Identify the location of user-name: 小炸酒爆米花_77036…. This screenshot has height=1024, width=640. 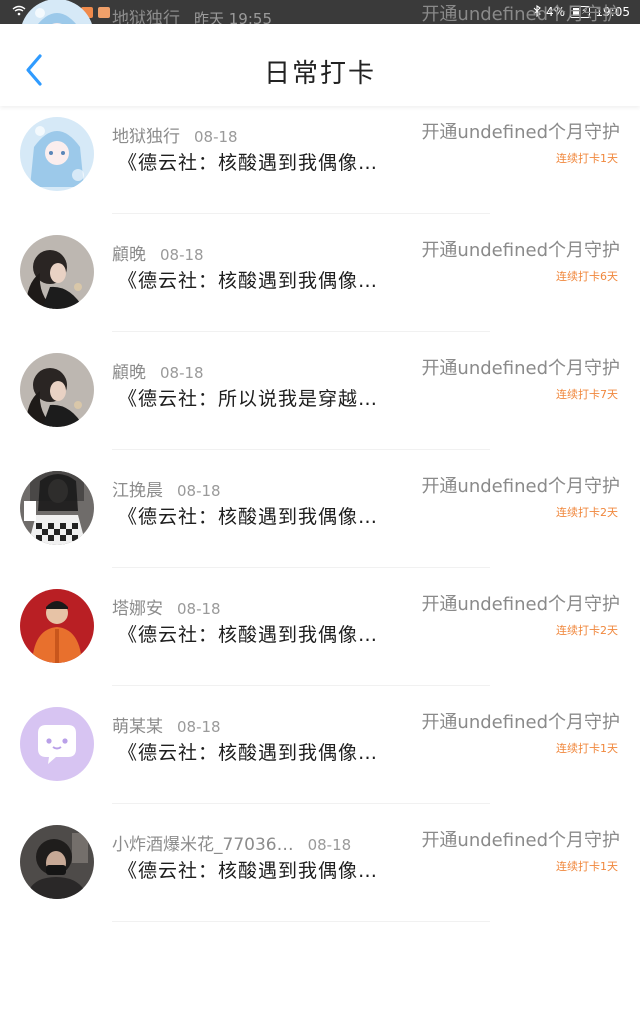
(203, 845).